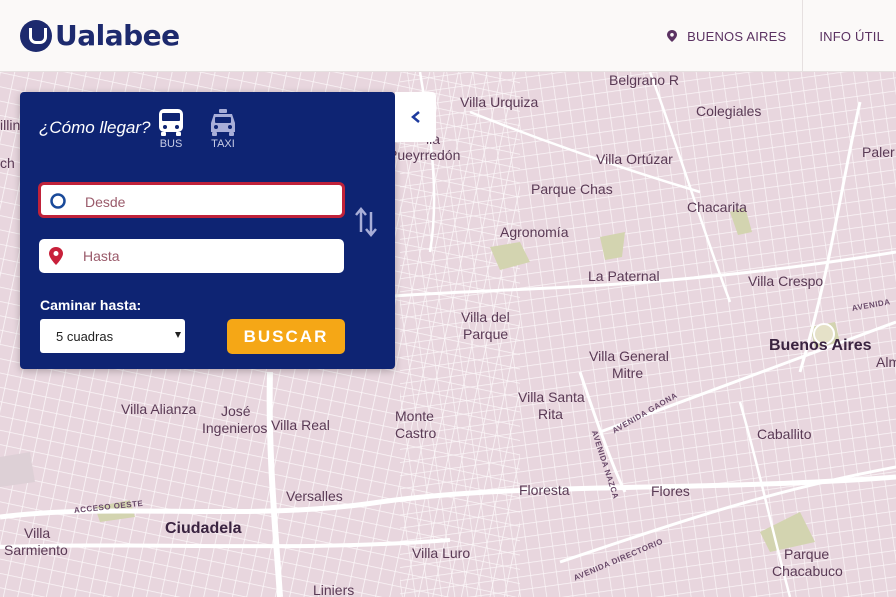 The height and width of the screenshot is (597, 896). What do you see at coordinates (56, 256) in the screenshot?
I see `destination-pin-icon` at bounding box center [56, 256].